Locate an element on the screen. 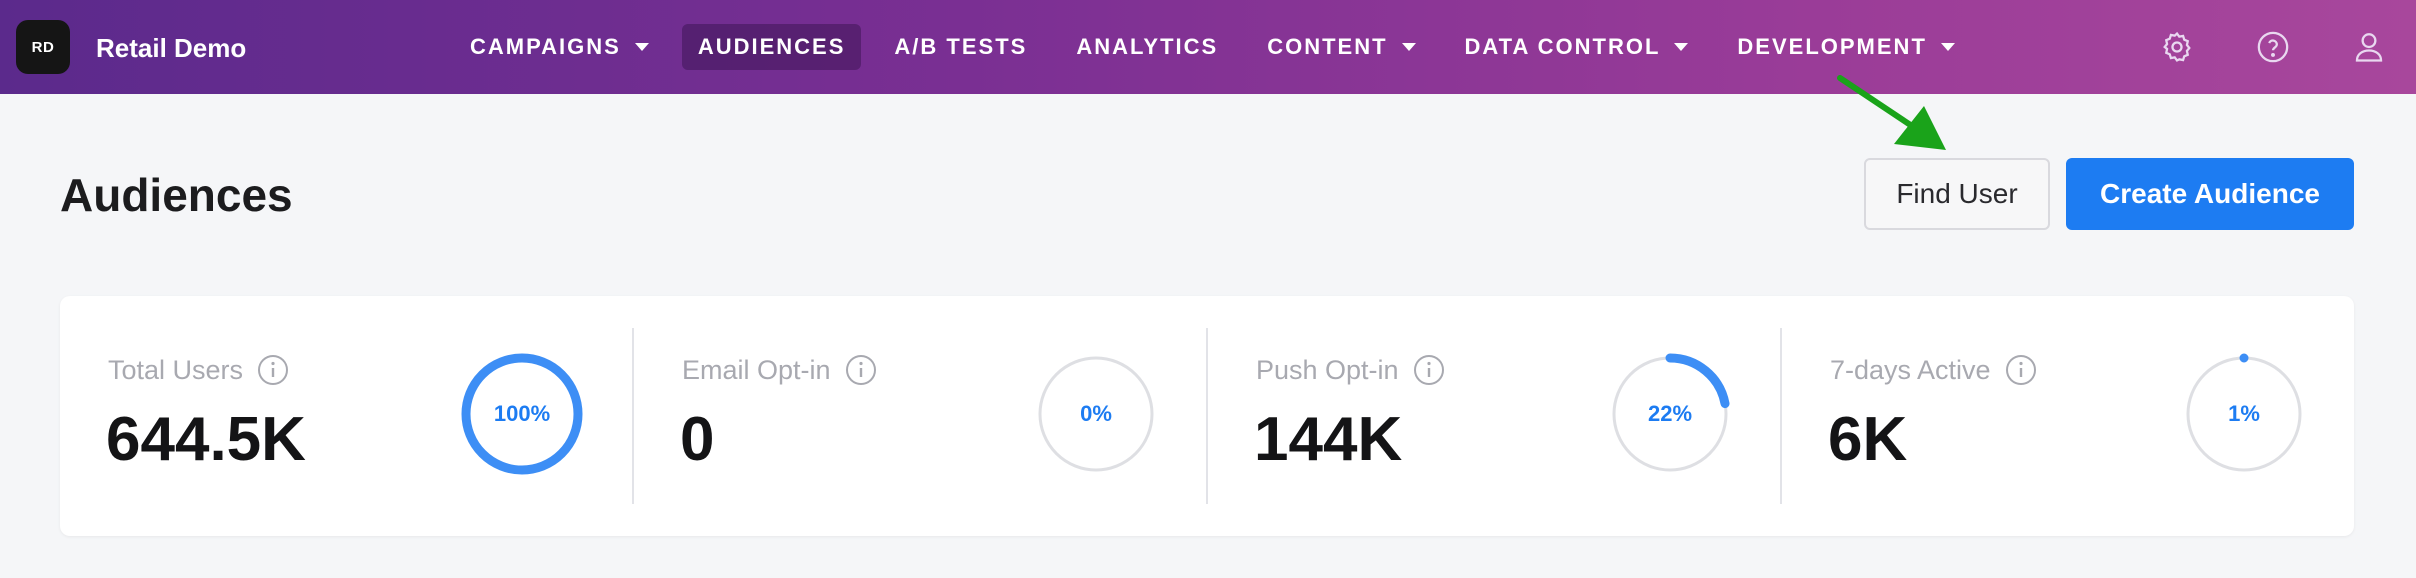 This screenshot has width=2416, height=578. stat-value: 144K is located at coordinates (1328, 439).